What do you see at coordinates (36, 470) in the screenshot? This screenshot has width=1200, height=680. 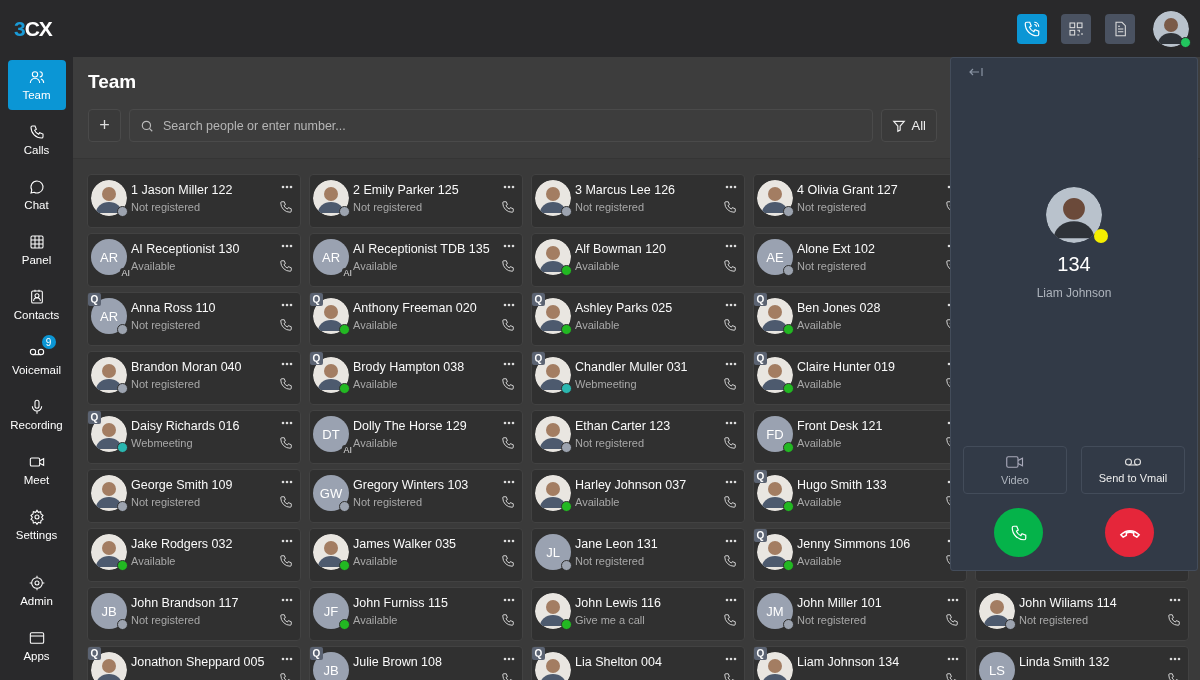 I see `sidebar-item: Meet` at bounding box center [36, 470].